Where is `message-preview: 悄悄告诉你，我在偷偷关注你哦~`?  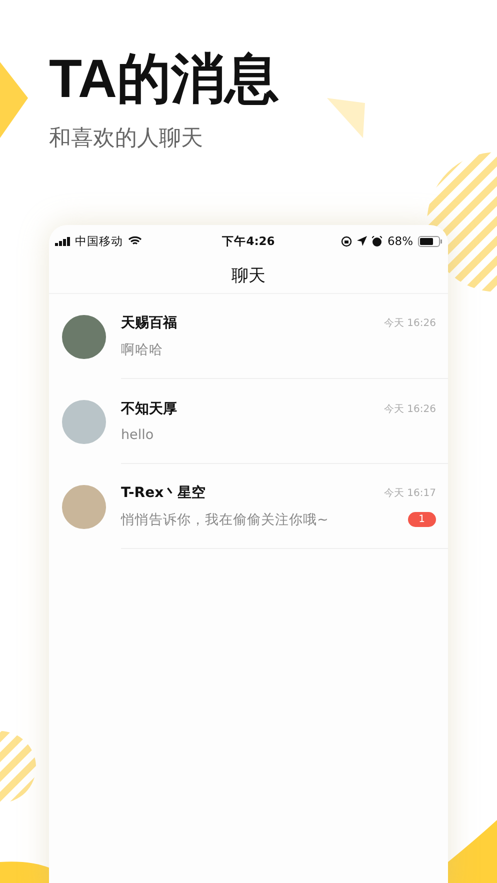
message-preview: 悄悄告诉你，我在偷偷关注你哦~ is located at coordinates (224, 519).